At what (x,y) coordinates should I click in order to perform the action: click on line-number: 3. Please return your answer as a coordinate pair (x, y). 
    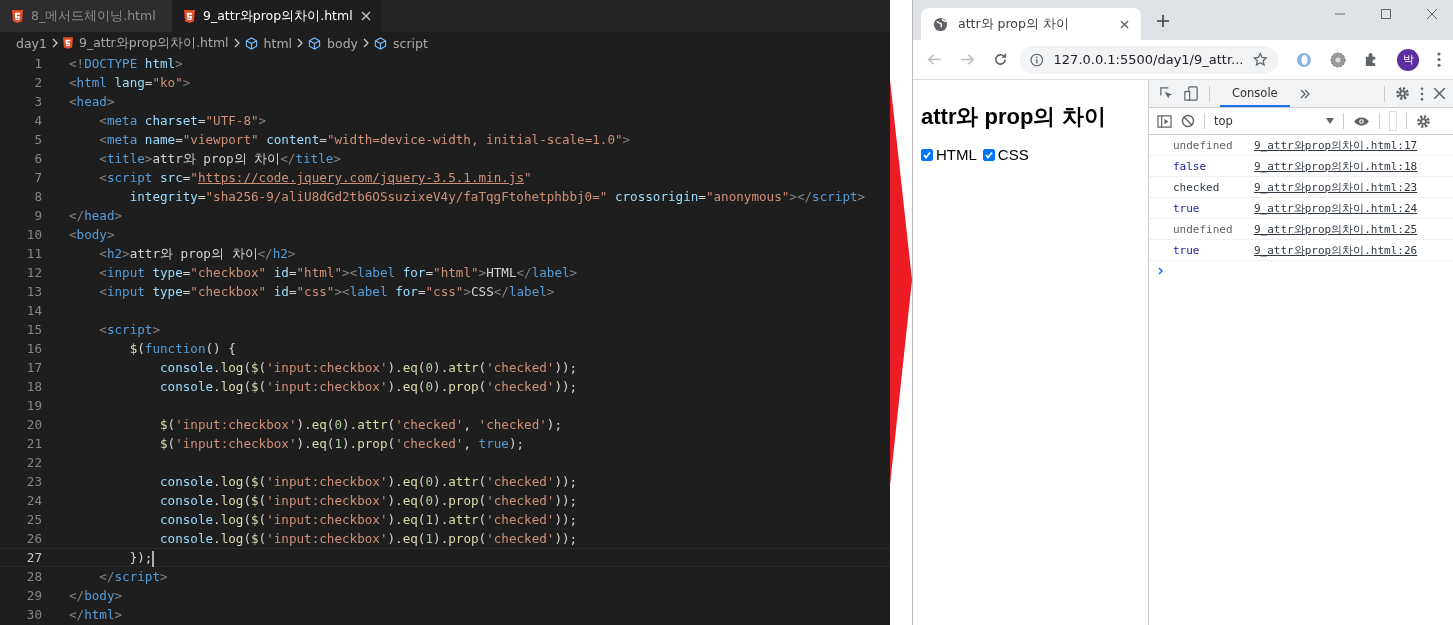
    Looking at the image, I should click on (38, 102).